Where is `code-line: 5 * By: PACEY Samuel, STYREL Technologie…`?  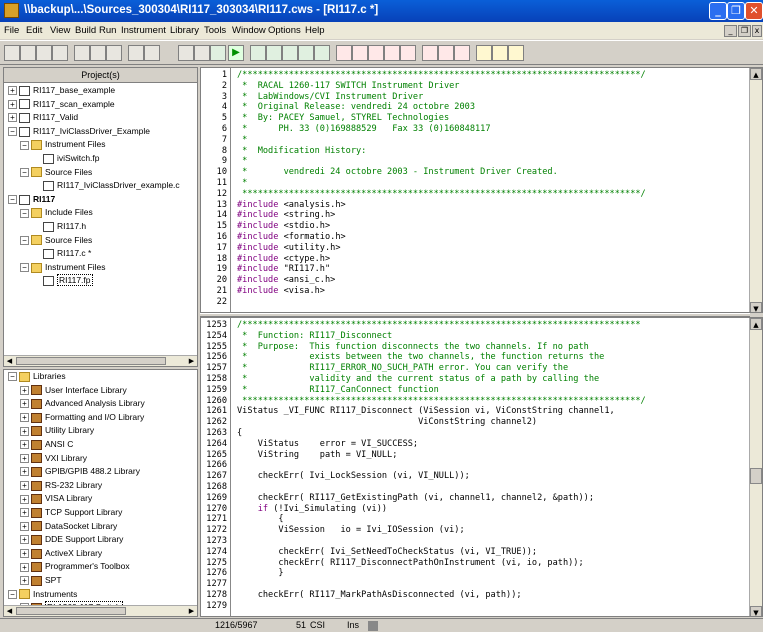 code-line: 5 * By: PACEY Samuel, STYREL Technologie… is located at coordinates (481, 118).